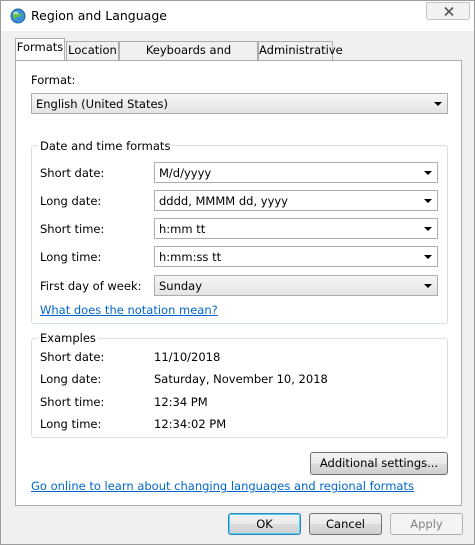 This screenshot has height=545, width=475. I want to click on long-date-value: dddd, MMMM dd, yyyy, so click(223, 201).